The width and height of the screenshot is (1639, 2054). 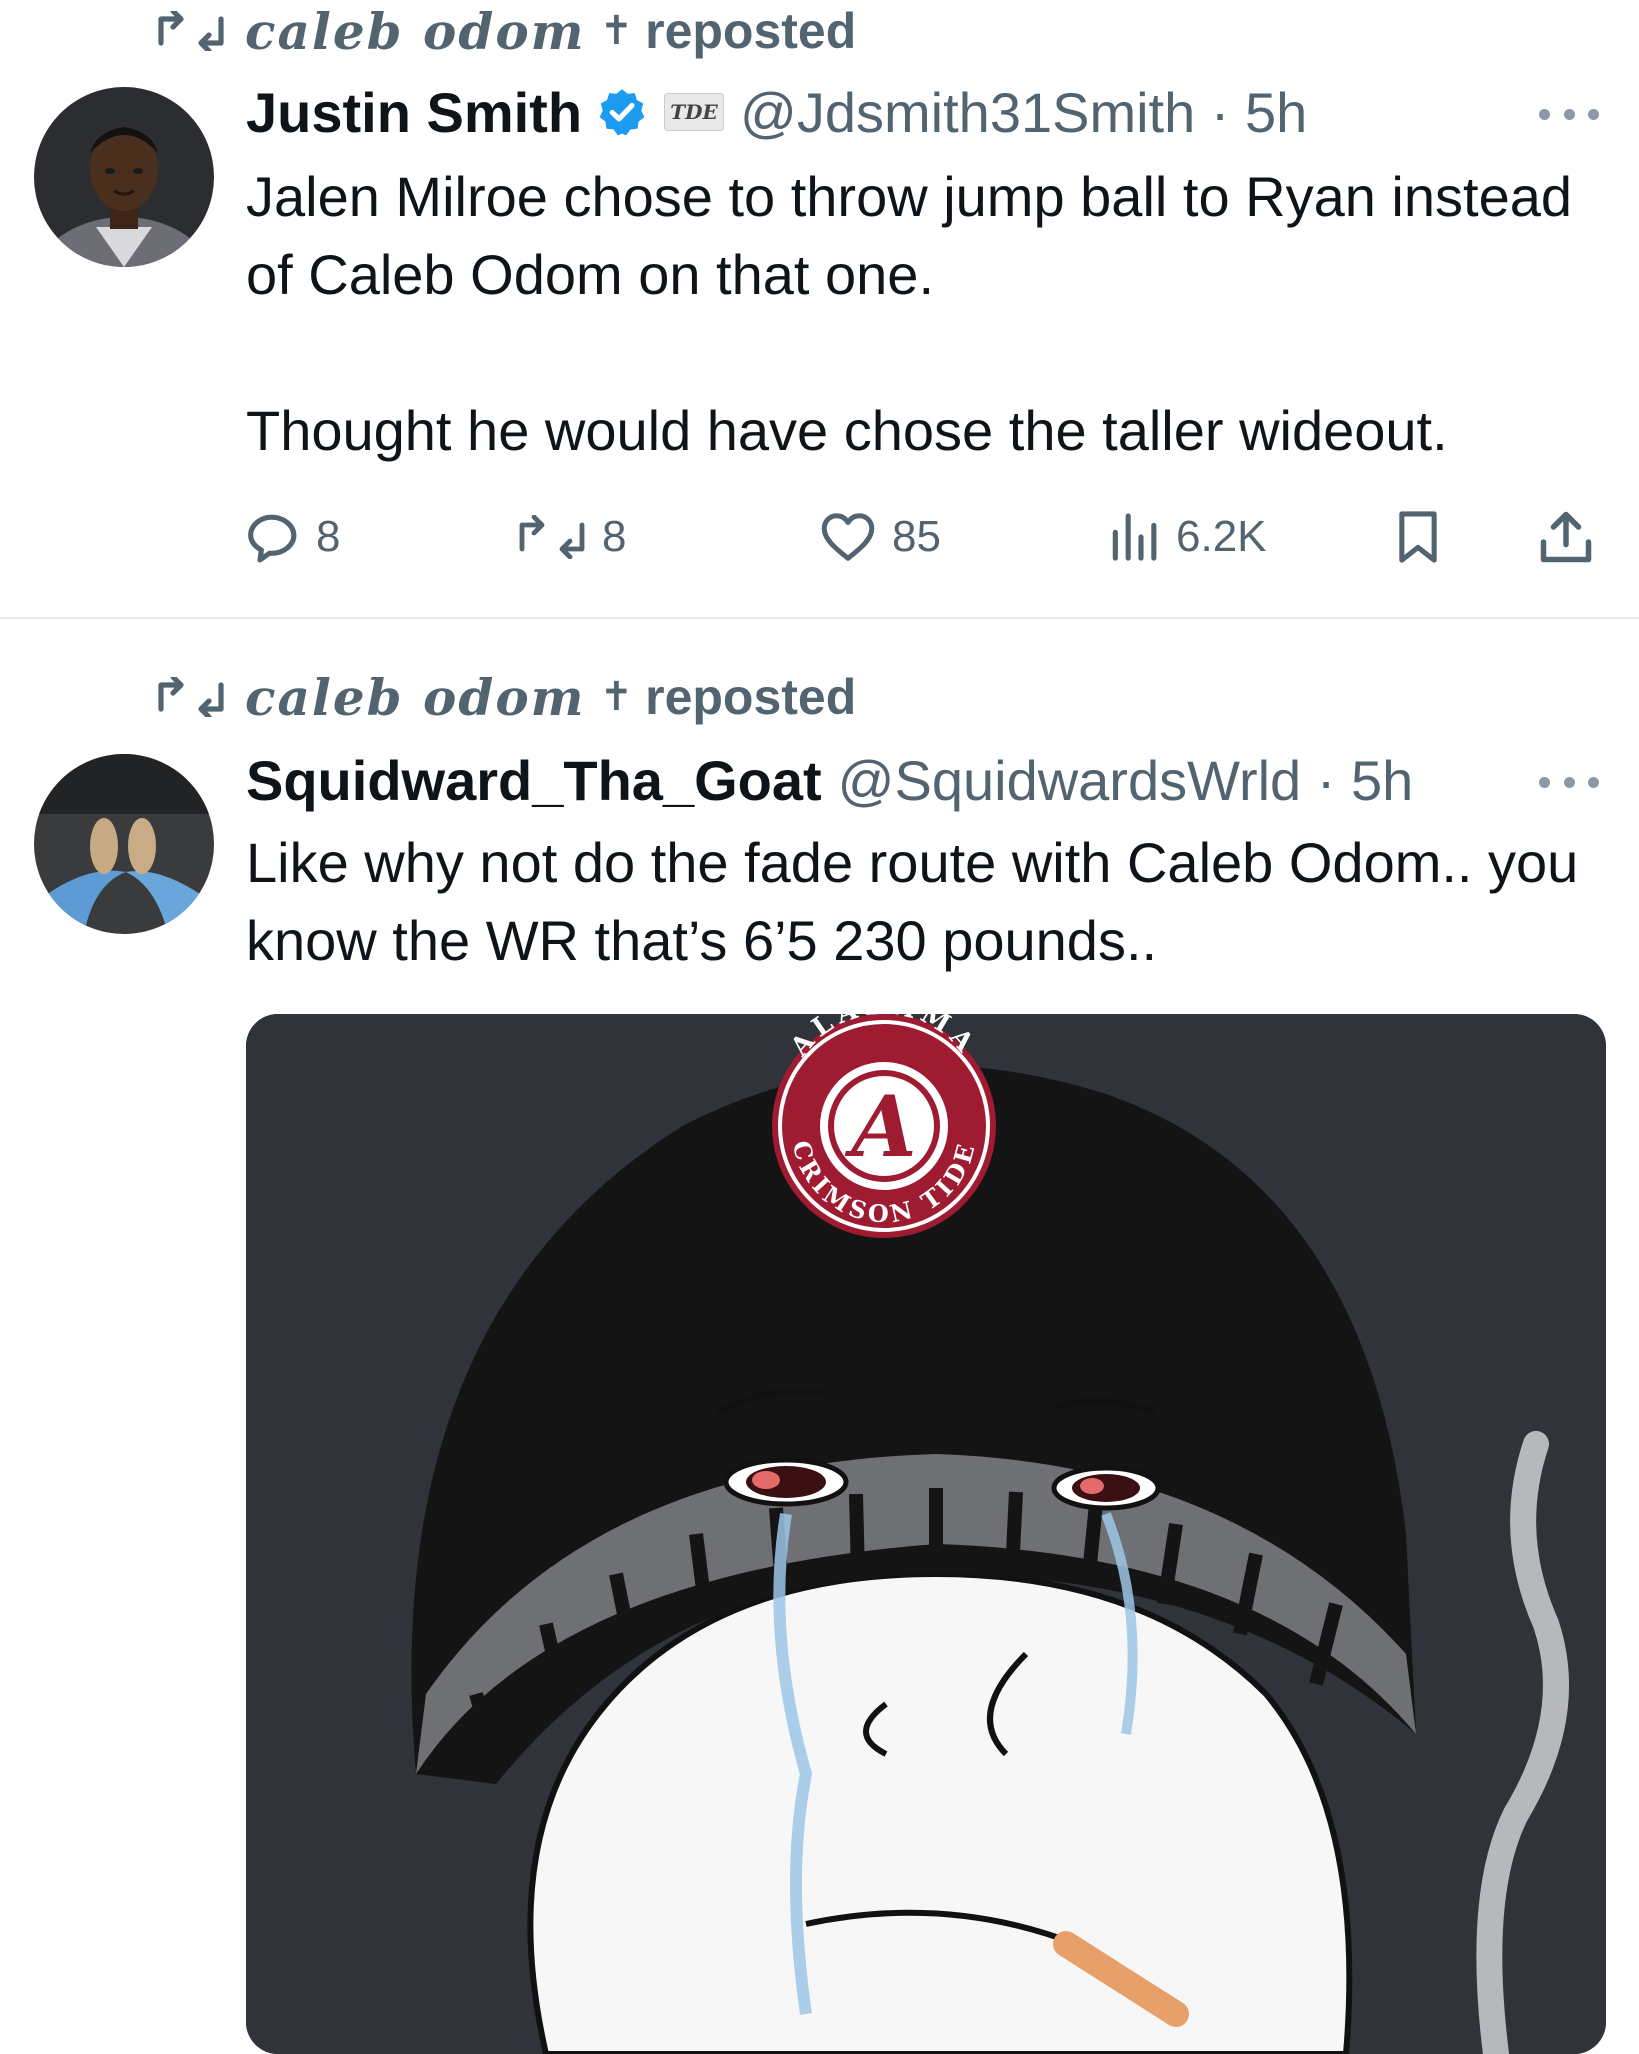 I want to click on like-icon, so click(x=848, y=537).